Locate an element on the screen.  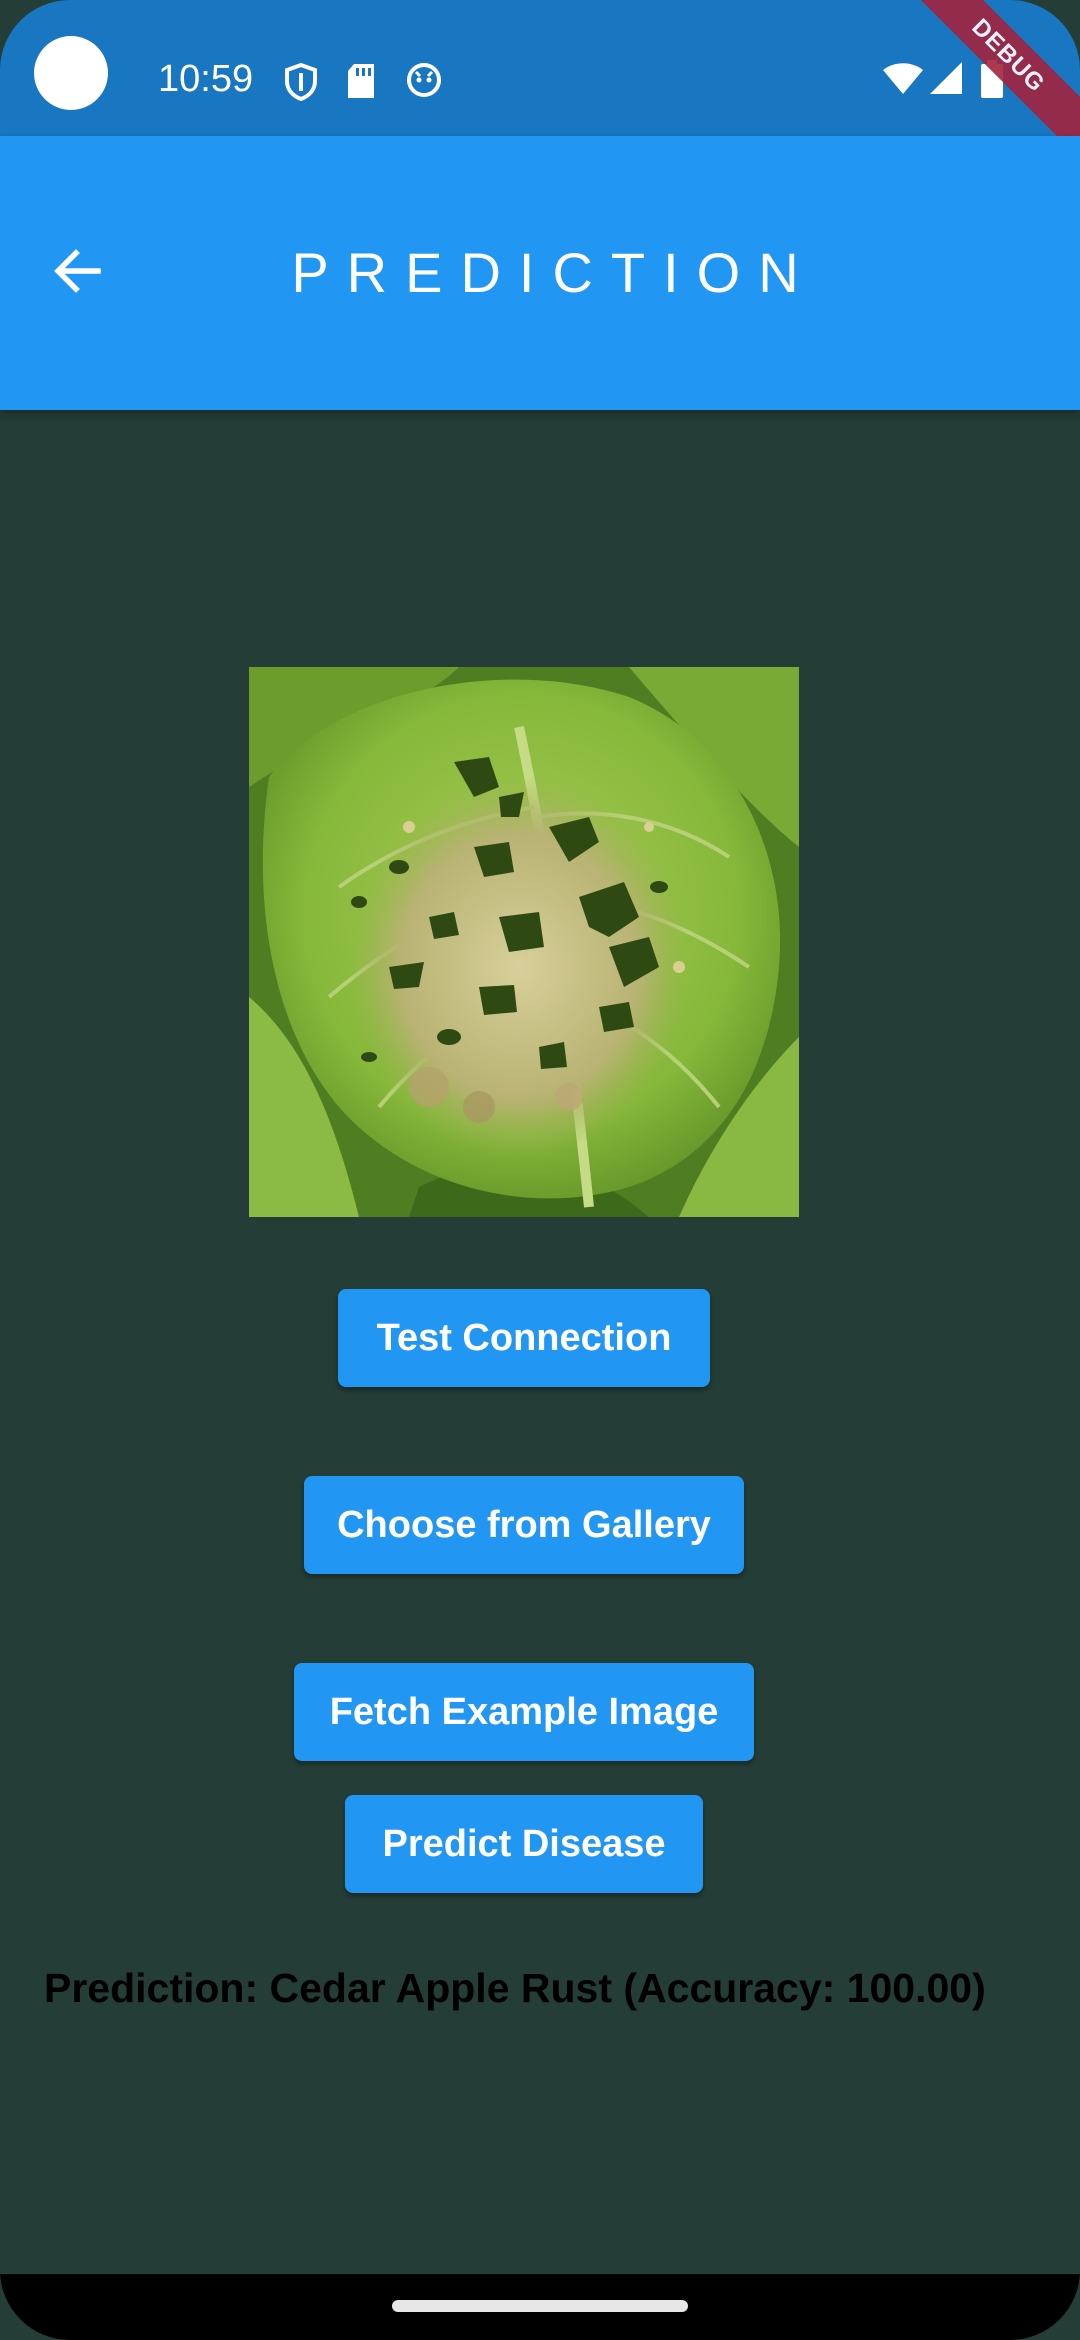
plant-leaf-image is located at coordinates (524, 942).